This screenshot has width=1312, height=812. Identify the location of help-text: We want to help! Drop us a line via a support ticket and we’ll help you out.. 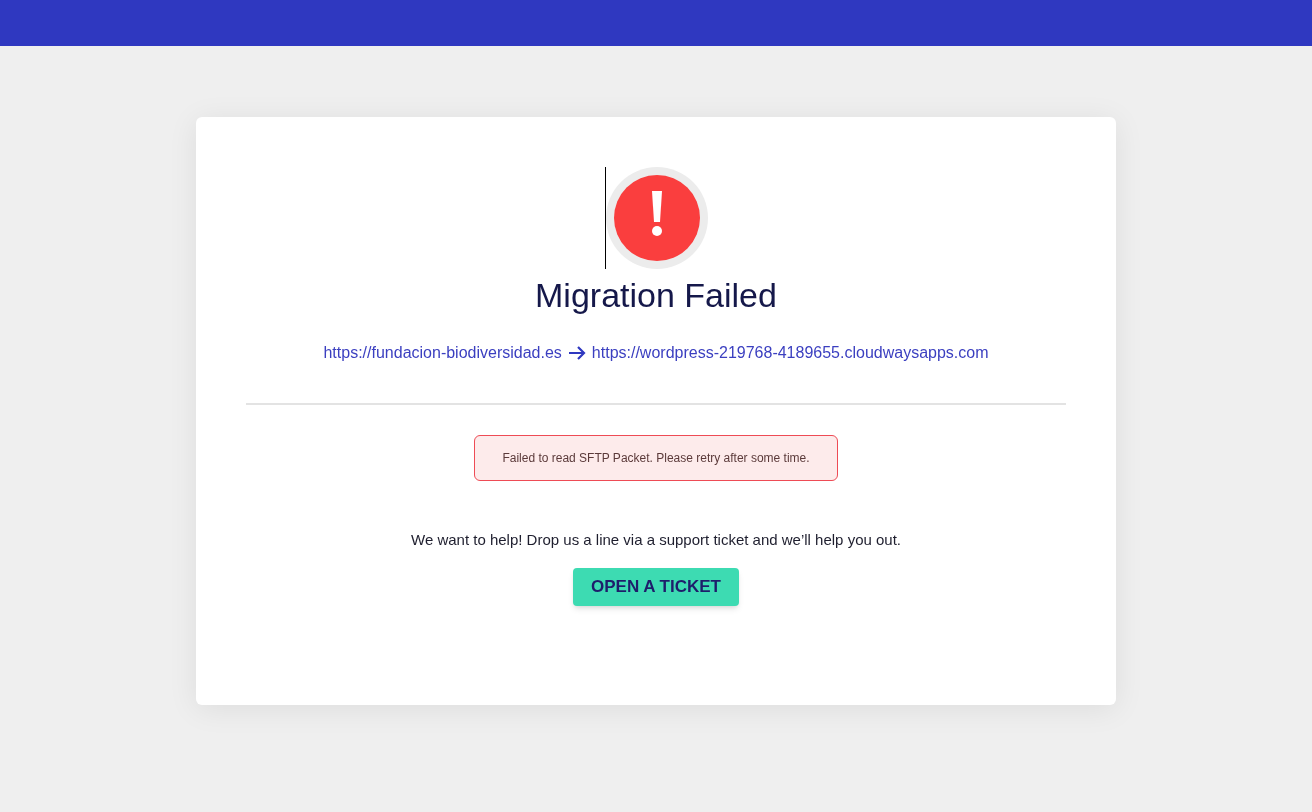
(656, 540).